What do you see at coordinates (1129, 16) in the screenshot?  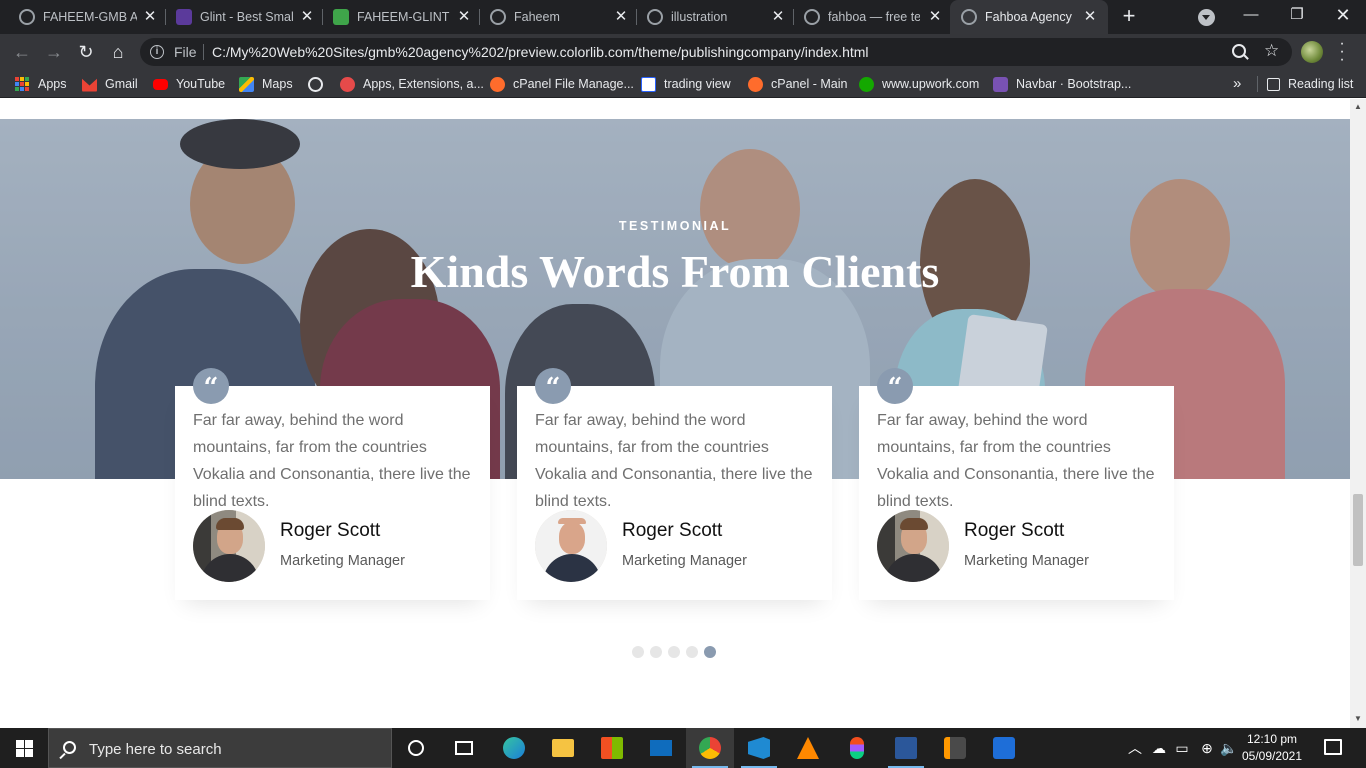 I see `new-tab-button: +` at bounding box center [1129, 16].